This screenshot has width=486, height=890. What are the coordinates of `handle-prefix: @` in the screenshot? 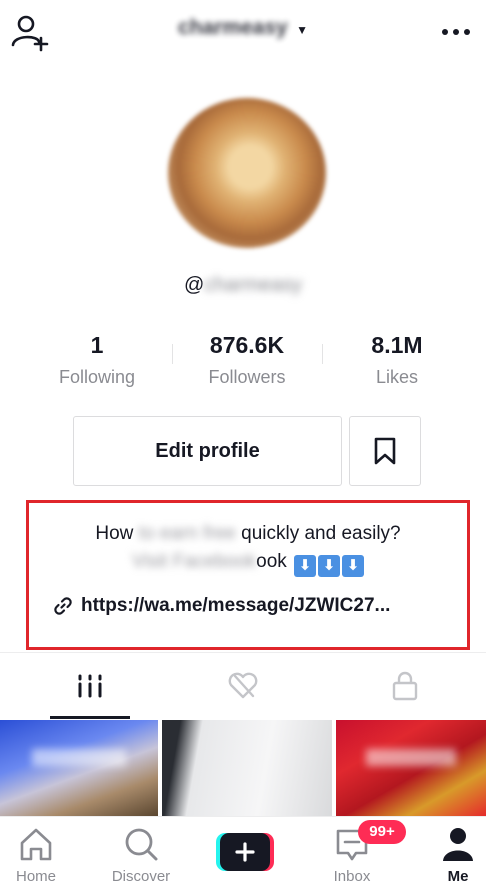 It's located at (194, 285).